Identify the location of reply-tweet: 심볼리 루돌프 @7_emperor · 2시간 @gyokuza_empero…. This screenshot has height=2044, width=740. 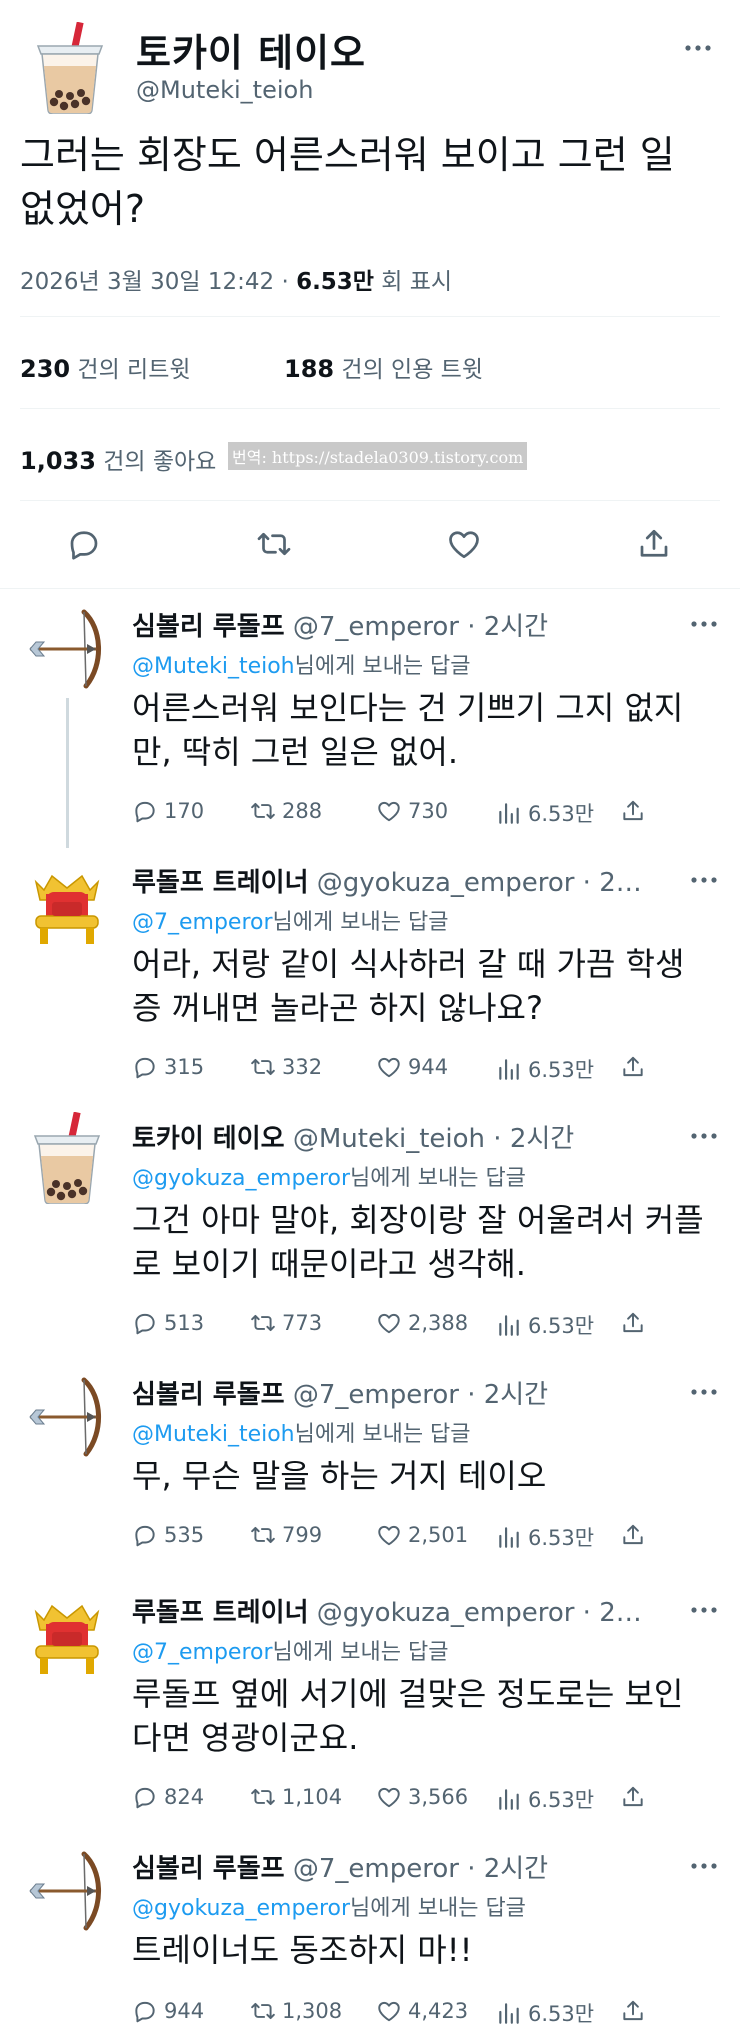
(370, 1946).